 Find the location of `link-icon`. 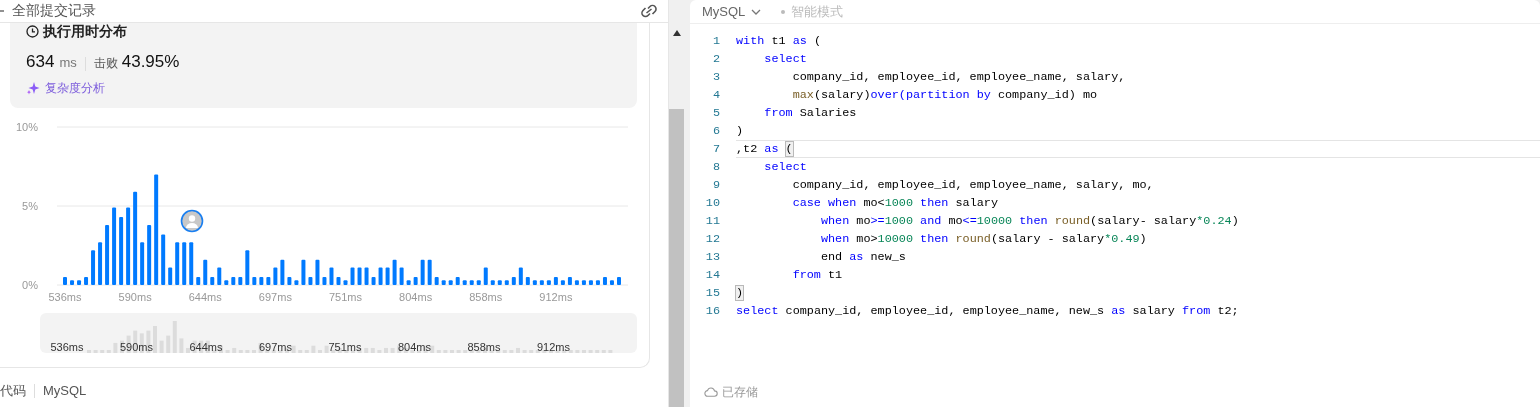

link-icon is located at coordinates (649, 10).